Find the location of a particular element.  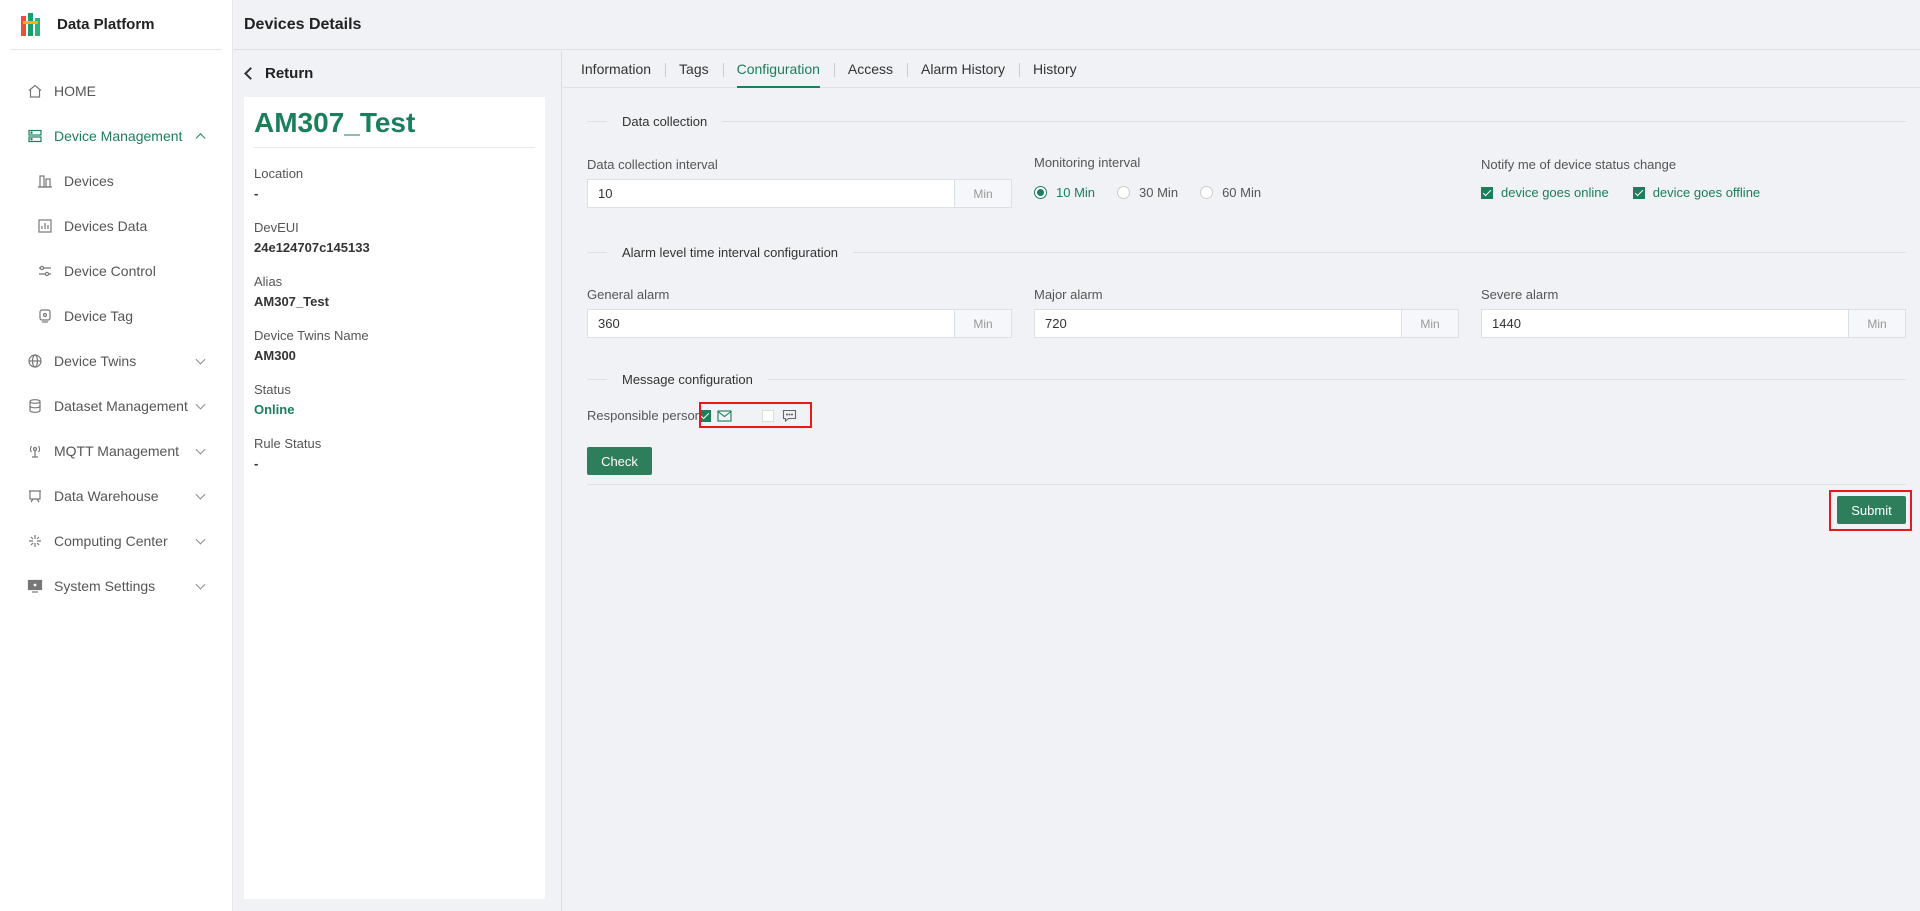

section-title-text: Alarm level time interval configuration is located at coordinates (730, 252).